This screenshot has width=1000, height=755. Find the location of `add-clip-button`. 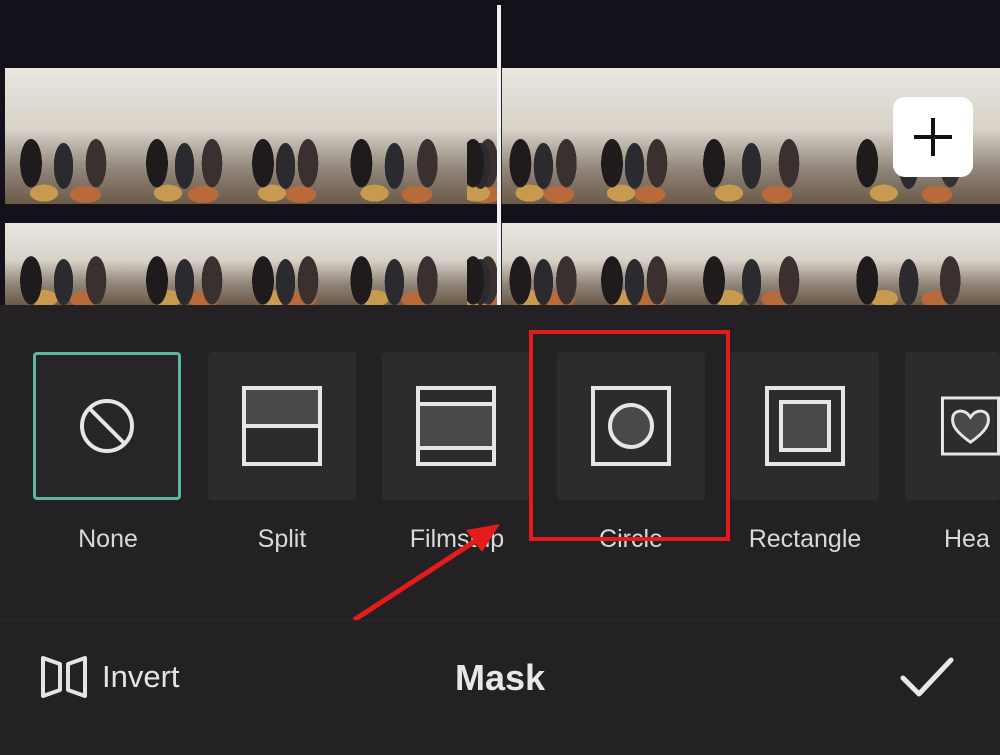

add-clip-button is located at coordinates (933, 137).